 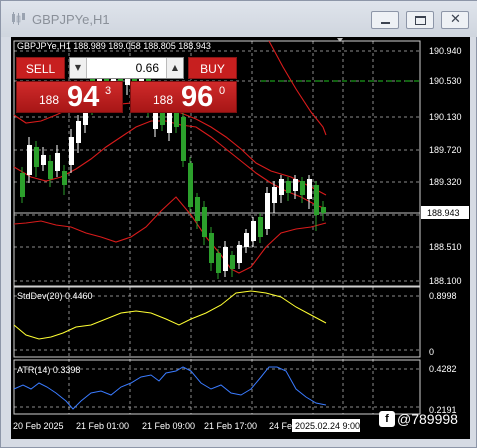 I want to click on candlestick-chart-icon, so click(x=18, y=18).